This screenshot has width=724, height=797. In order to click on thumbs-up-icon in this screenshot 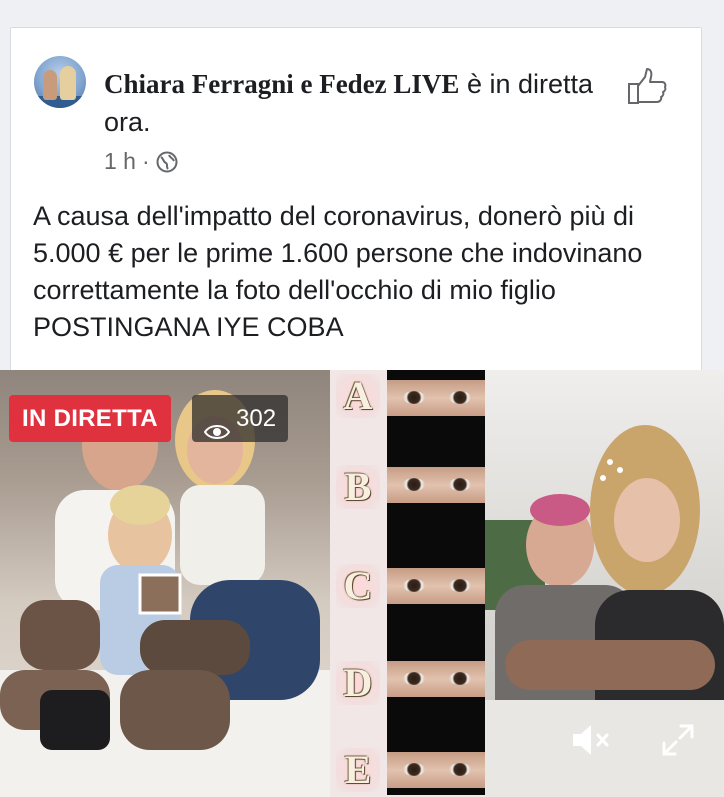, I will do `click(647, 86)`.